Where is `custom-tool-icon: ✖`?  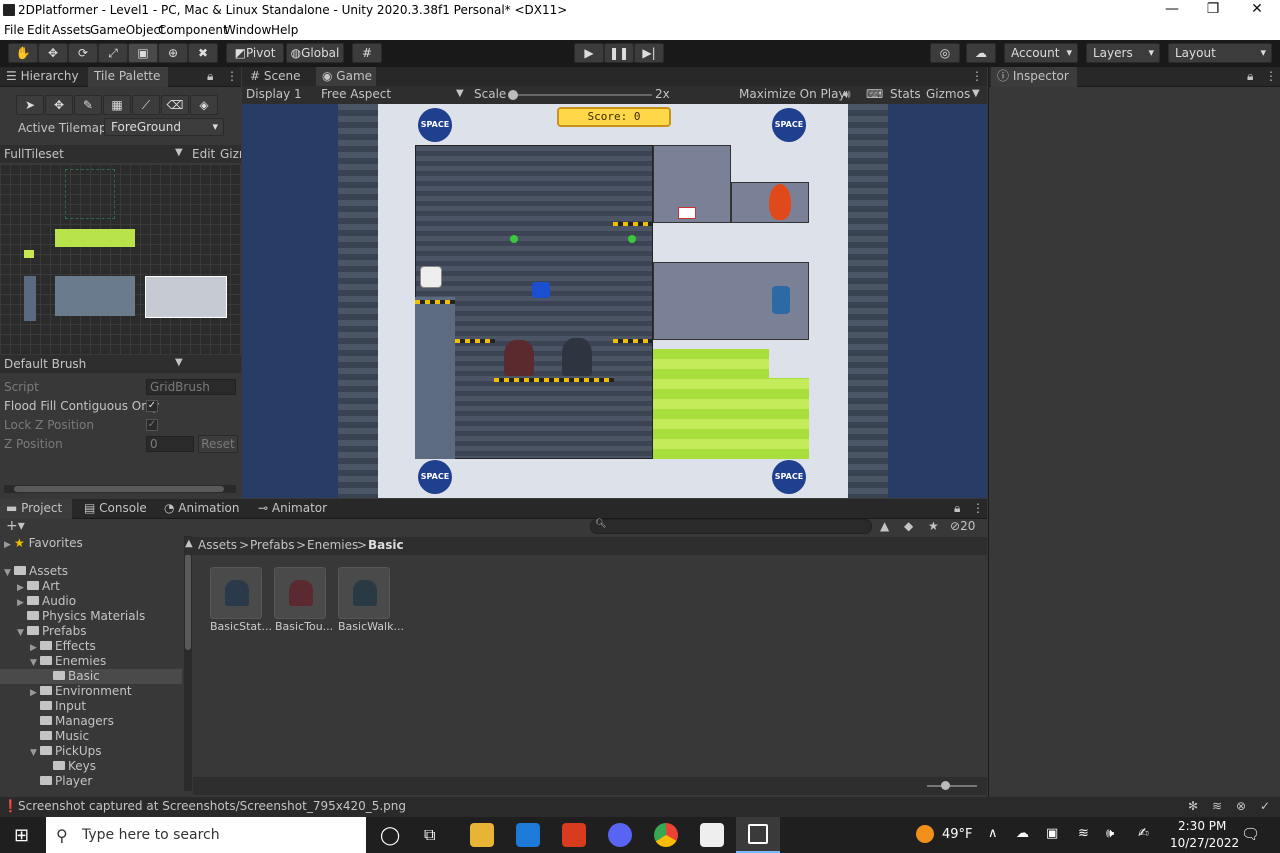
custom-tool-icon: ✖ is located at coordinates (203, 53).